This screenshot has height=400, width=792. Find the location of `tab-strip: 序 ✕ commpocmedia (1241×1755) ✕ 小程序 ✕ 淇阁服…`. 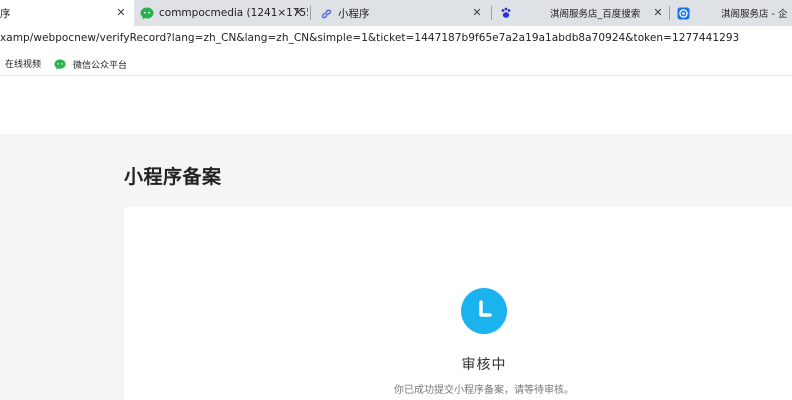

tab-strip: 序 ✕ commpocmedia (1241×1755) ✕ 小程序 ✕ 淇阁服… is located at coordinates (396, 13).